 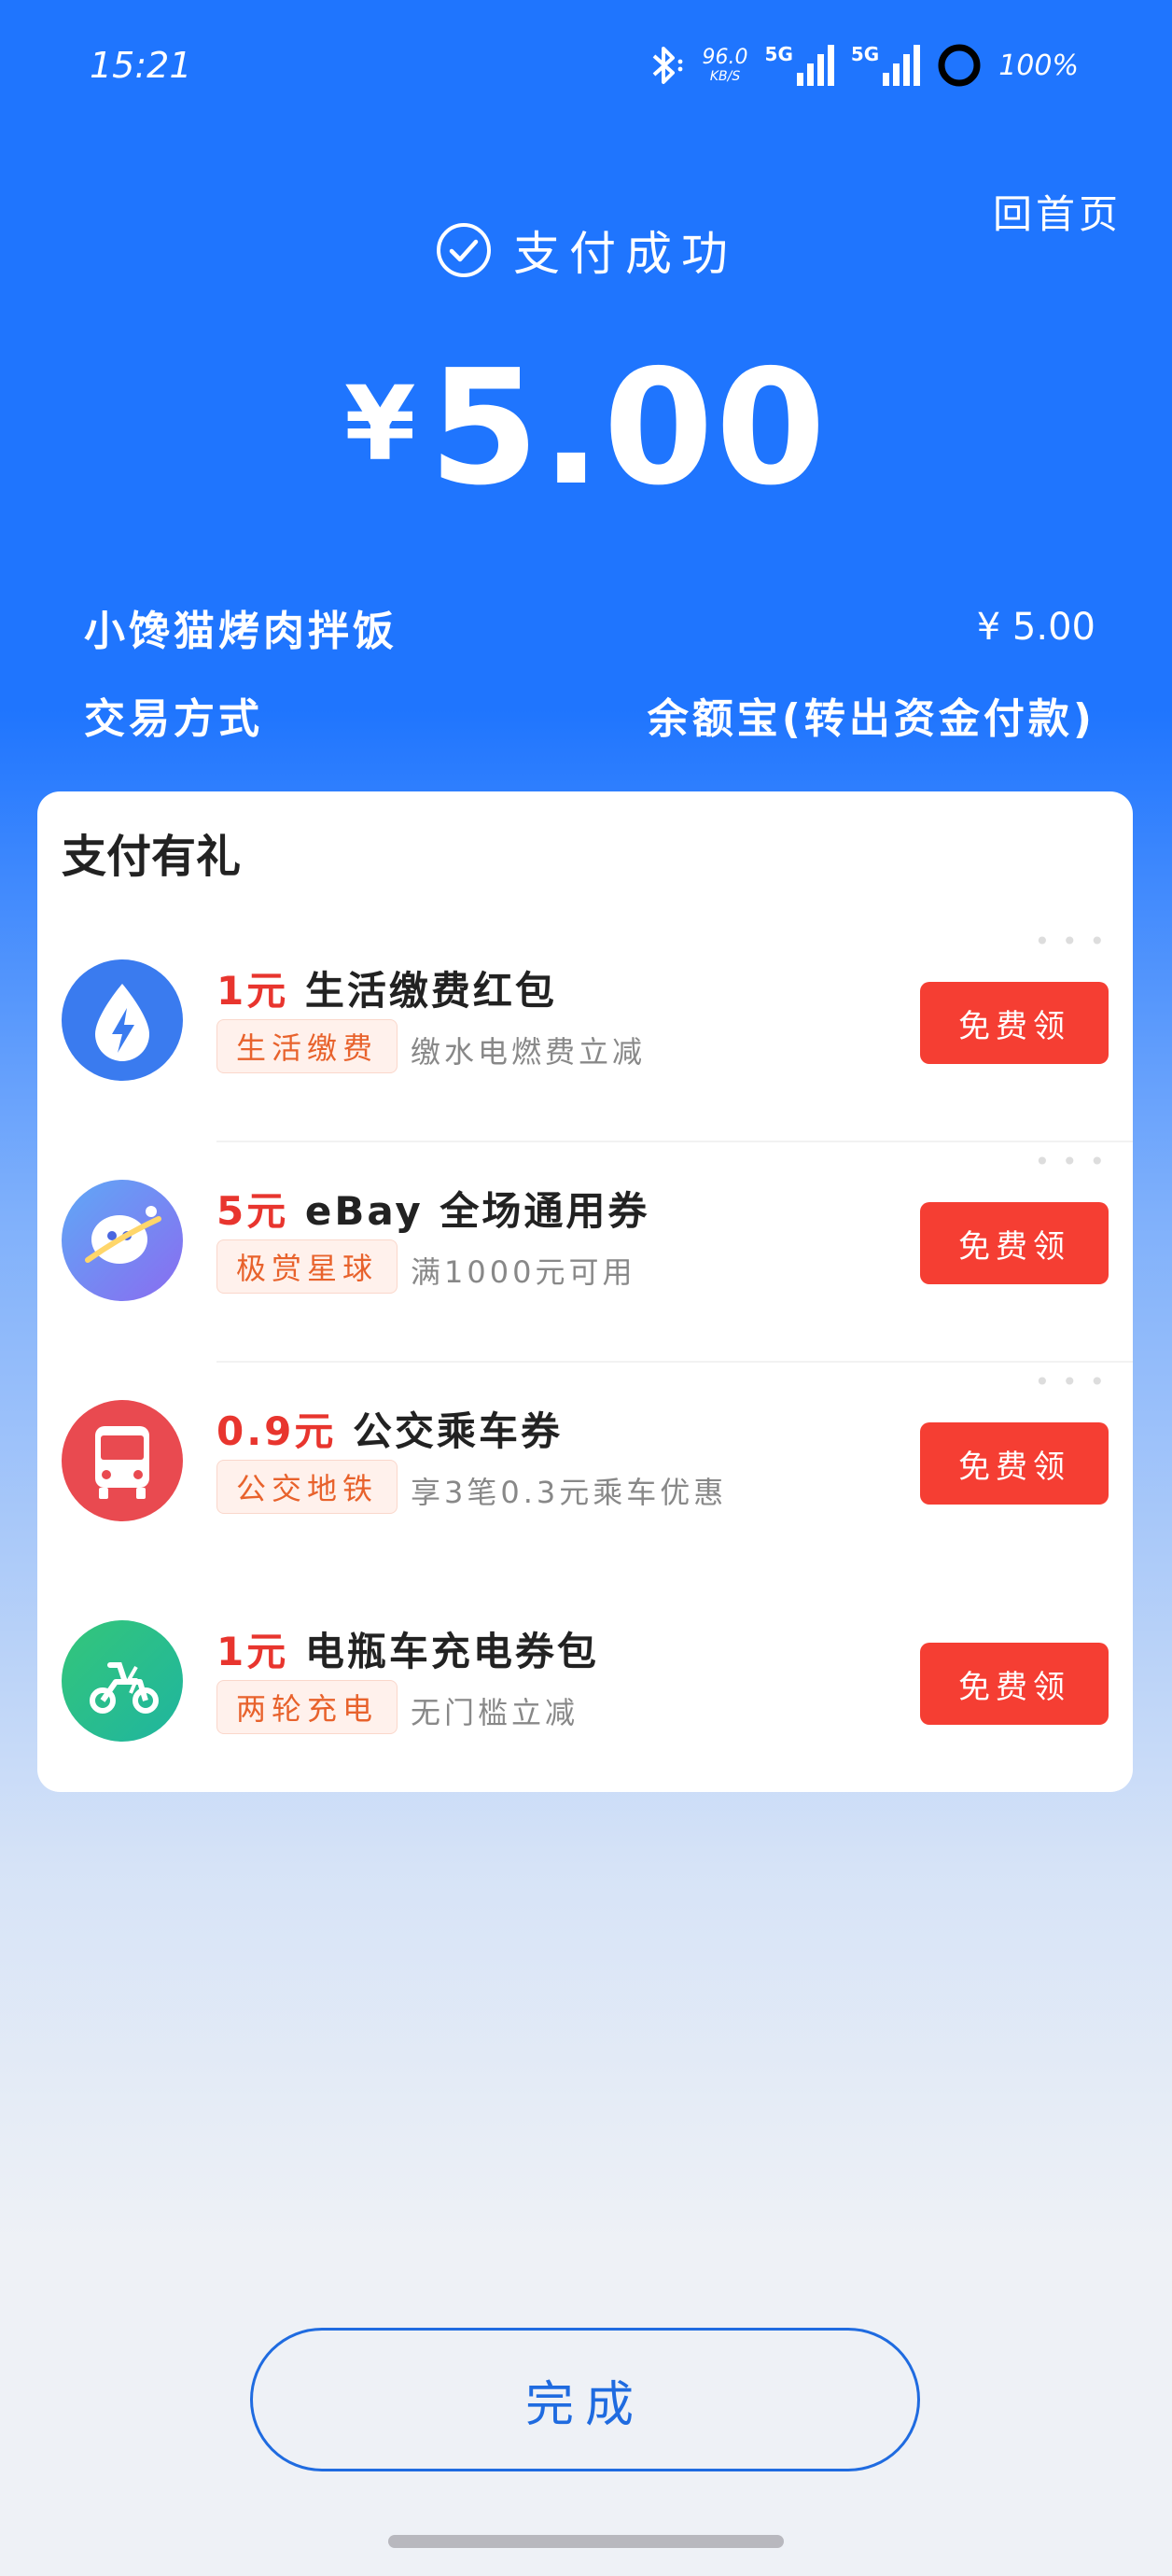 What do you see at coordinates (585, 1473) in the screenshot?
I see `reward-item: • • • 0.9元 公交乘车券 公交地铁 享3笔0.3元乘车优惠 免费领` at bounding box center [585, 1473].